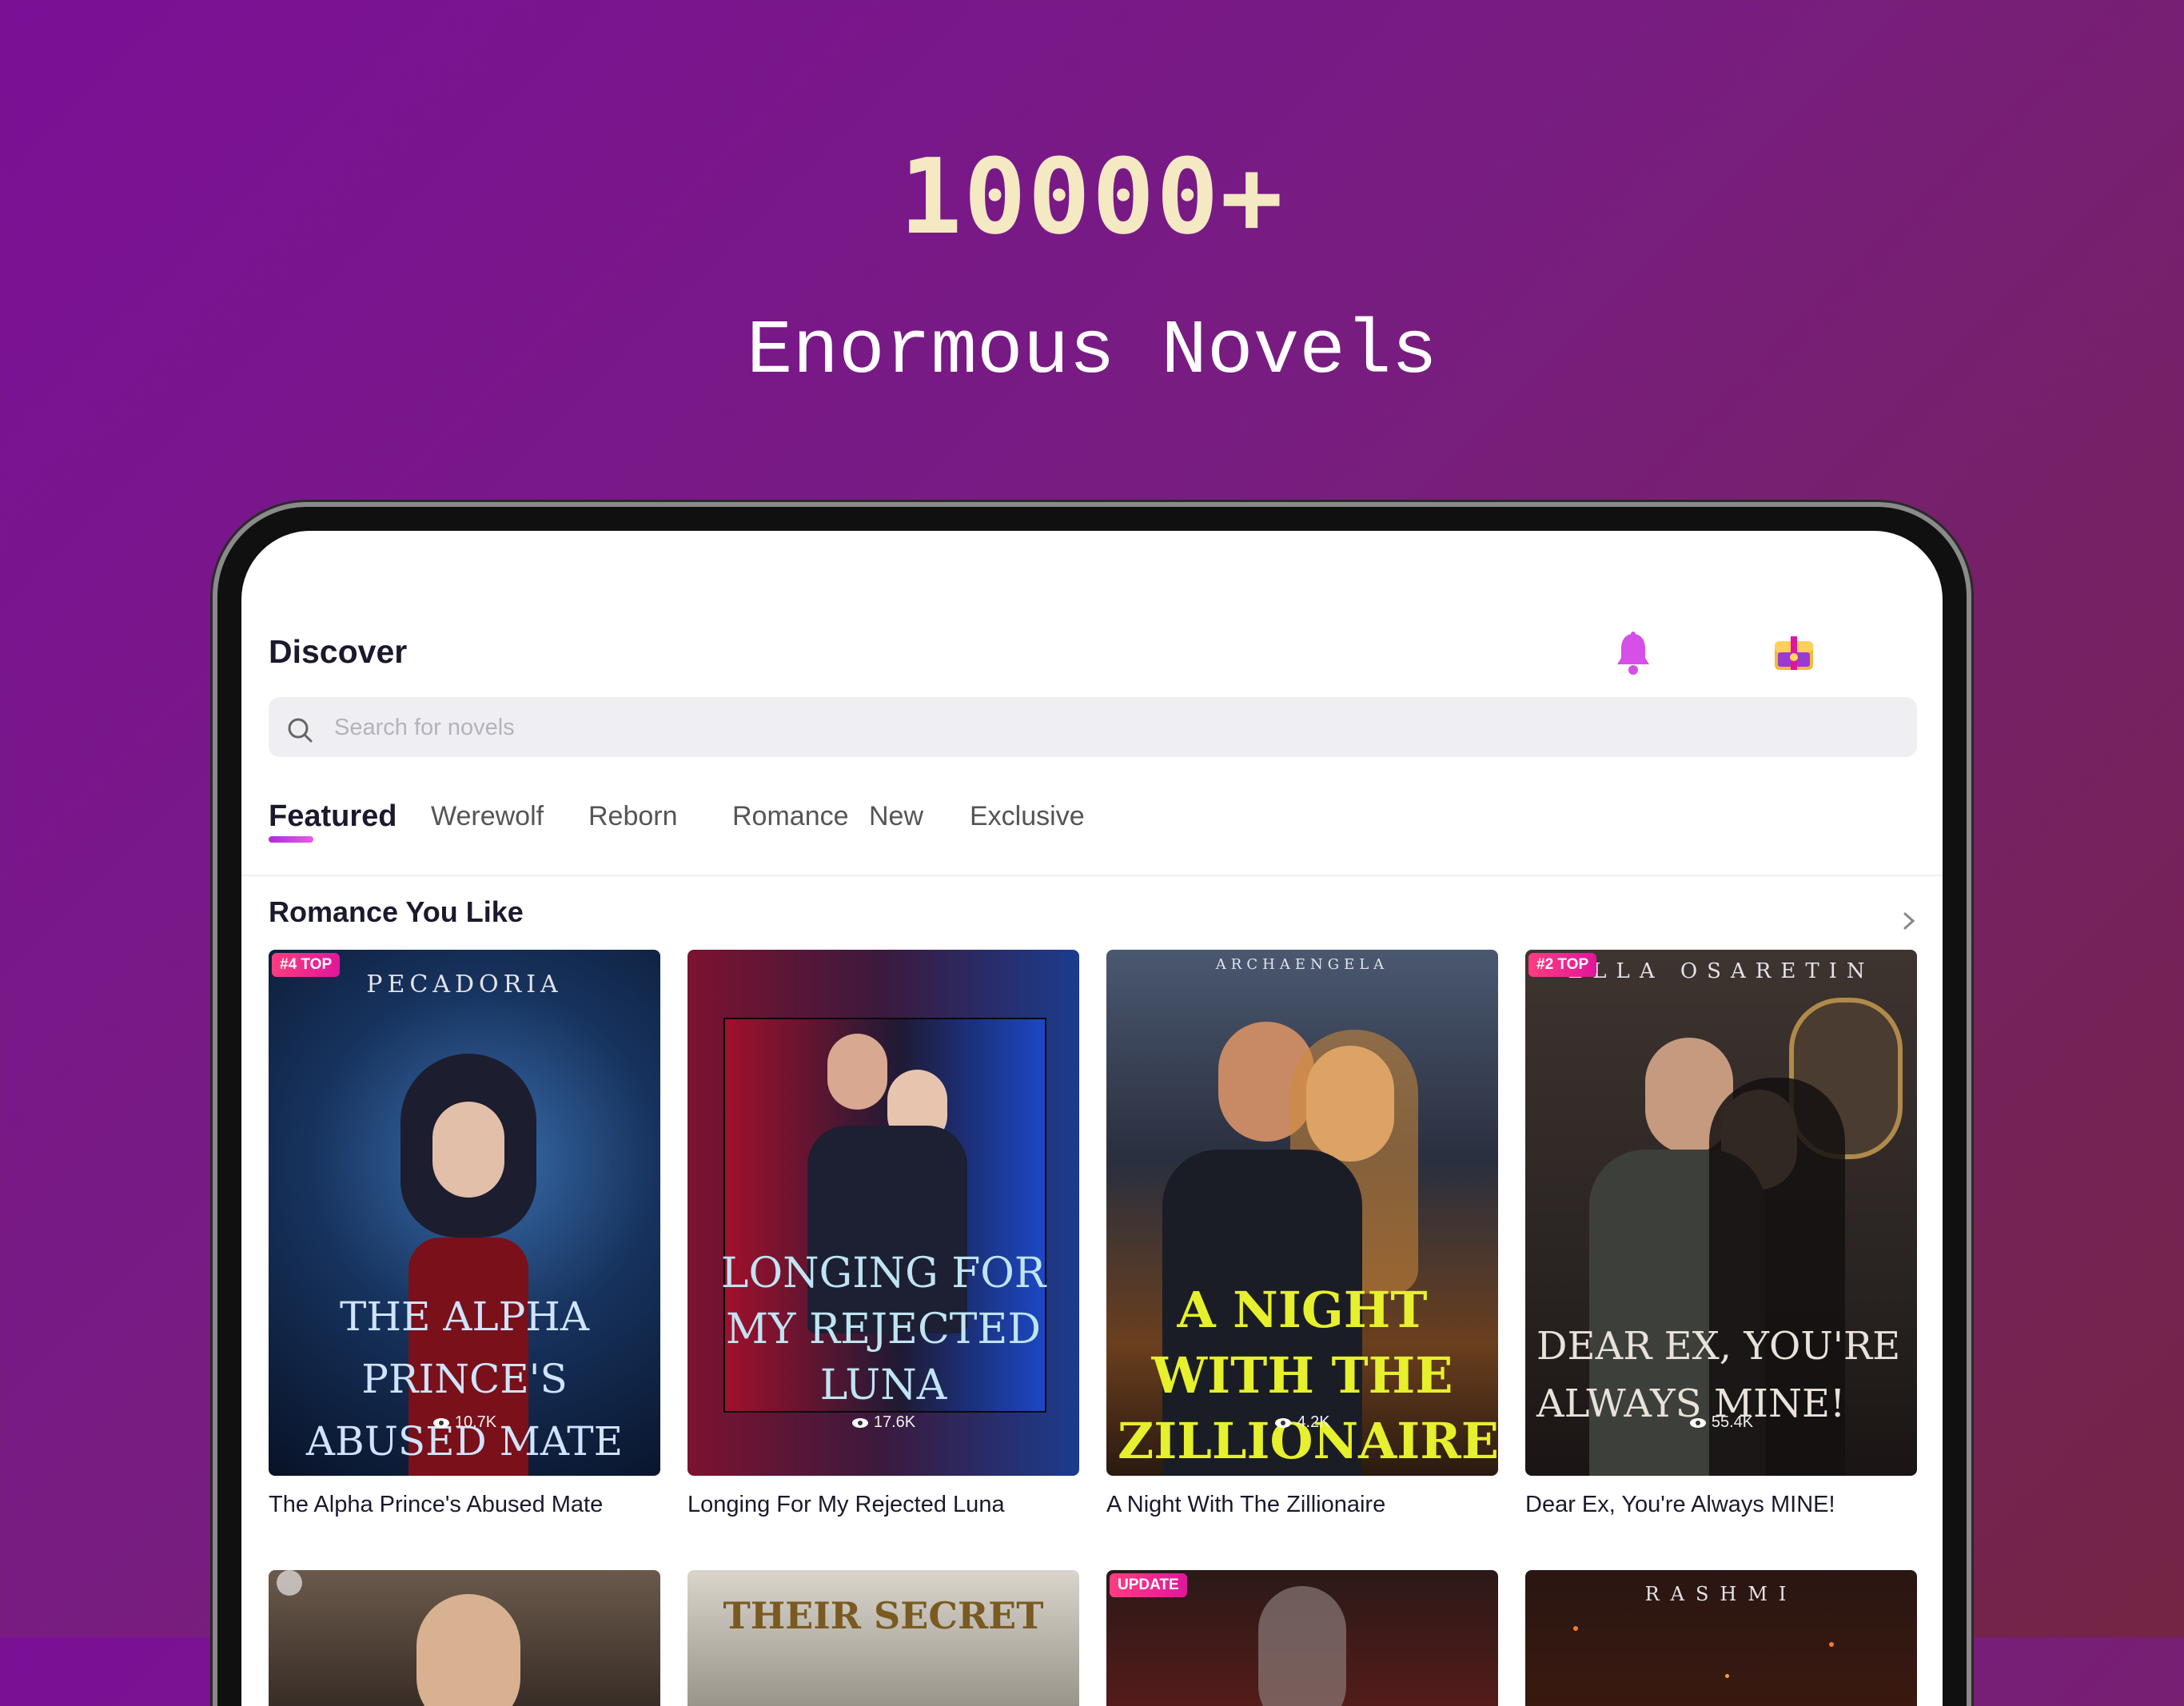 The height and width of the screenshot is (1706, 2184). Describe the element at coordinates (1092, 875) in the screenshot. I see `divider` at that location.